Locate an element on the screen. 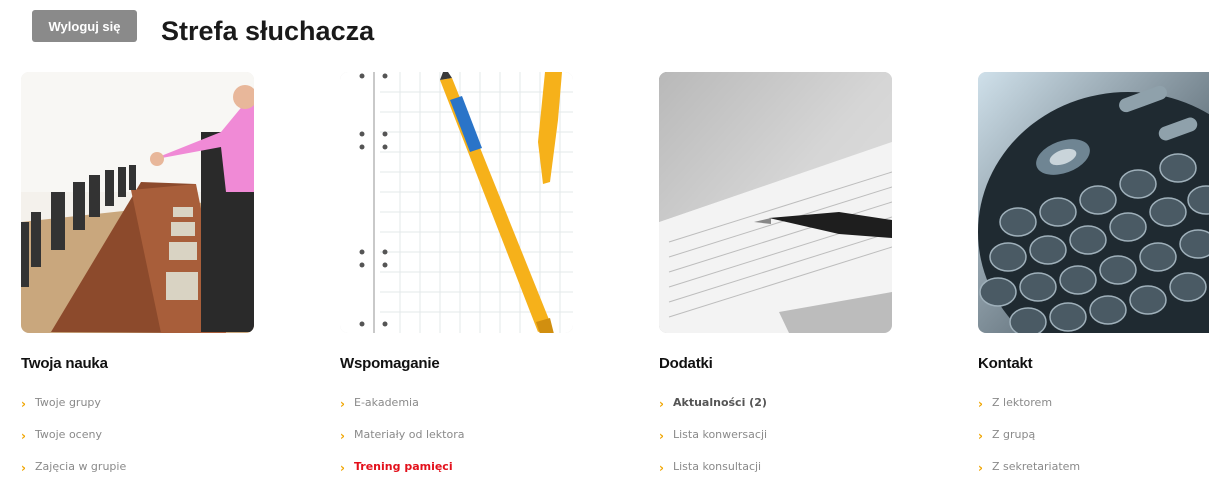 The width and height of the screenshot is (1209, 492). list-item: › Z lektorem is located at coordinates (1093, 412).